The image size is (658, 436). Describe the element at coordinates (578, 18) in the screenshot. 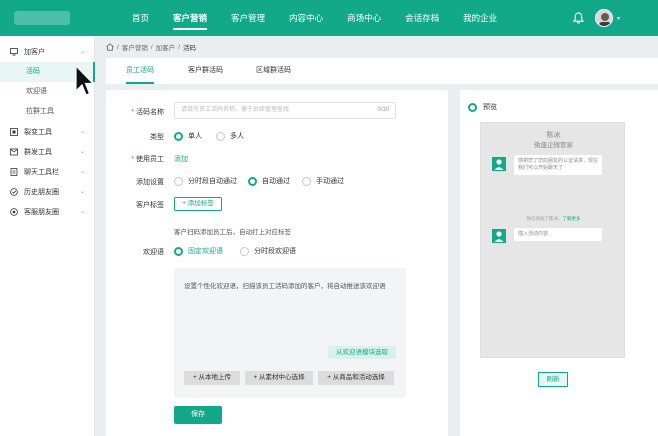

I see `bell-icon` at that location.